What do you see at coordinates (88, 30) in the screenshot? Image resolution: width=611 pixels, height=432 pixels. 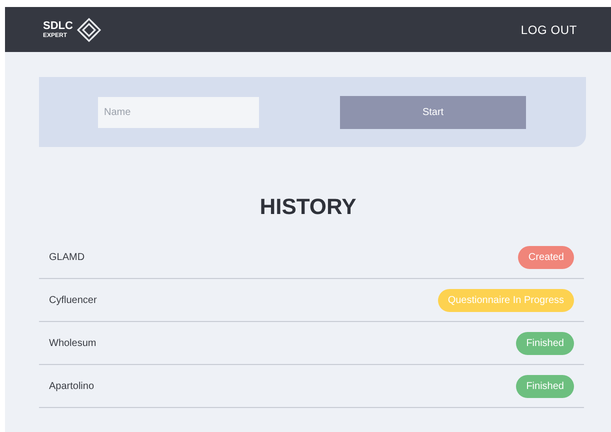 I see `logo-icon` at bounding box center [88, 30].